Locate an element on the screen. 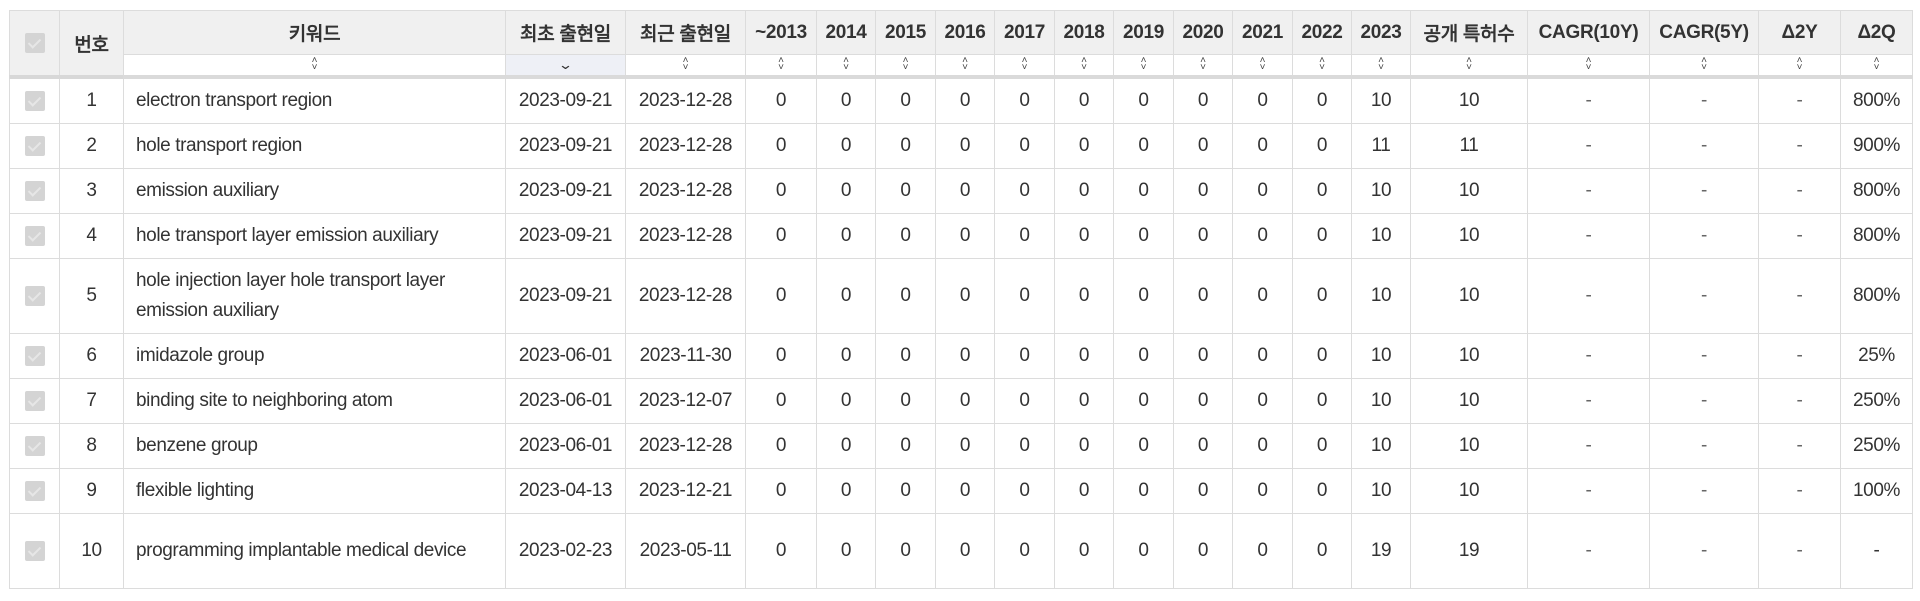 This screenshot has width=1920, height=601. sort-toggle-d2y: ˄ ˅ is located at coordinates (1799, 66).